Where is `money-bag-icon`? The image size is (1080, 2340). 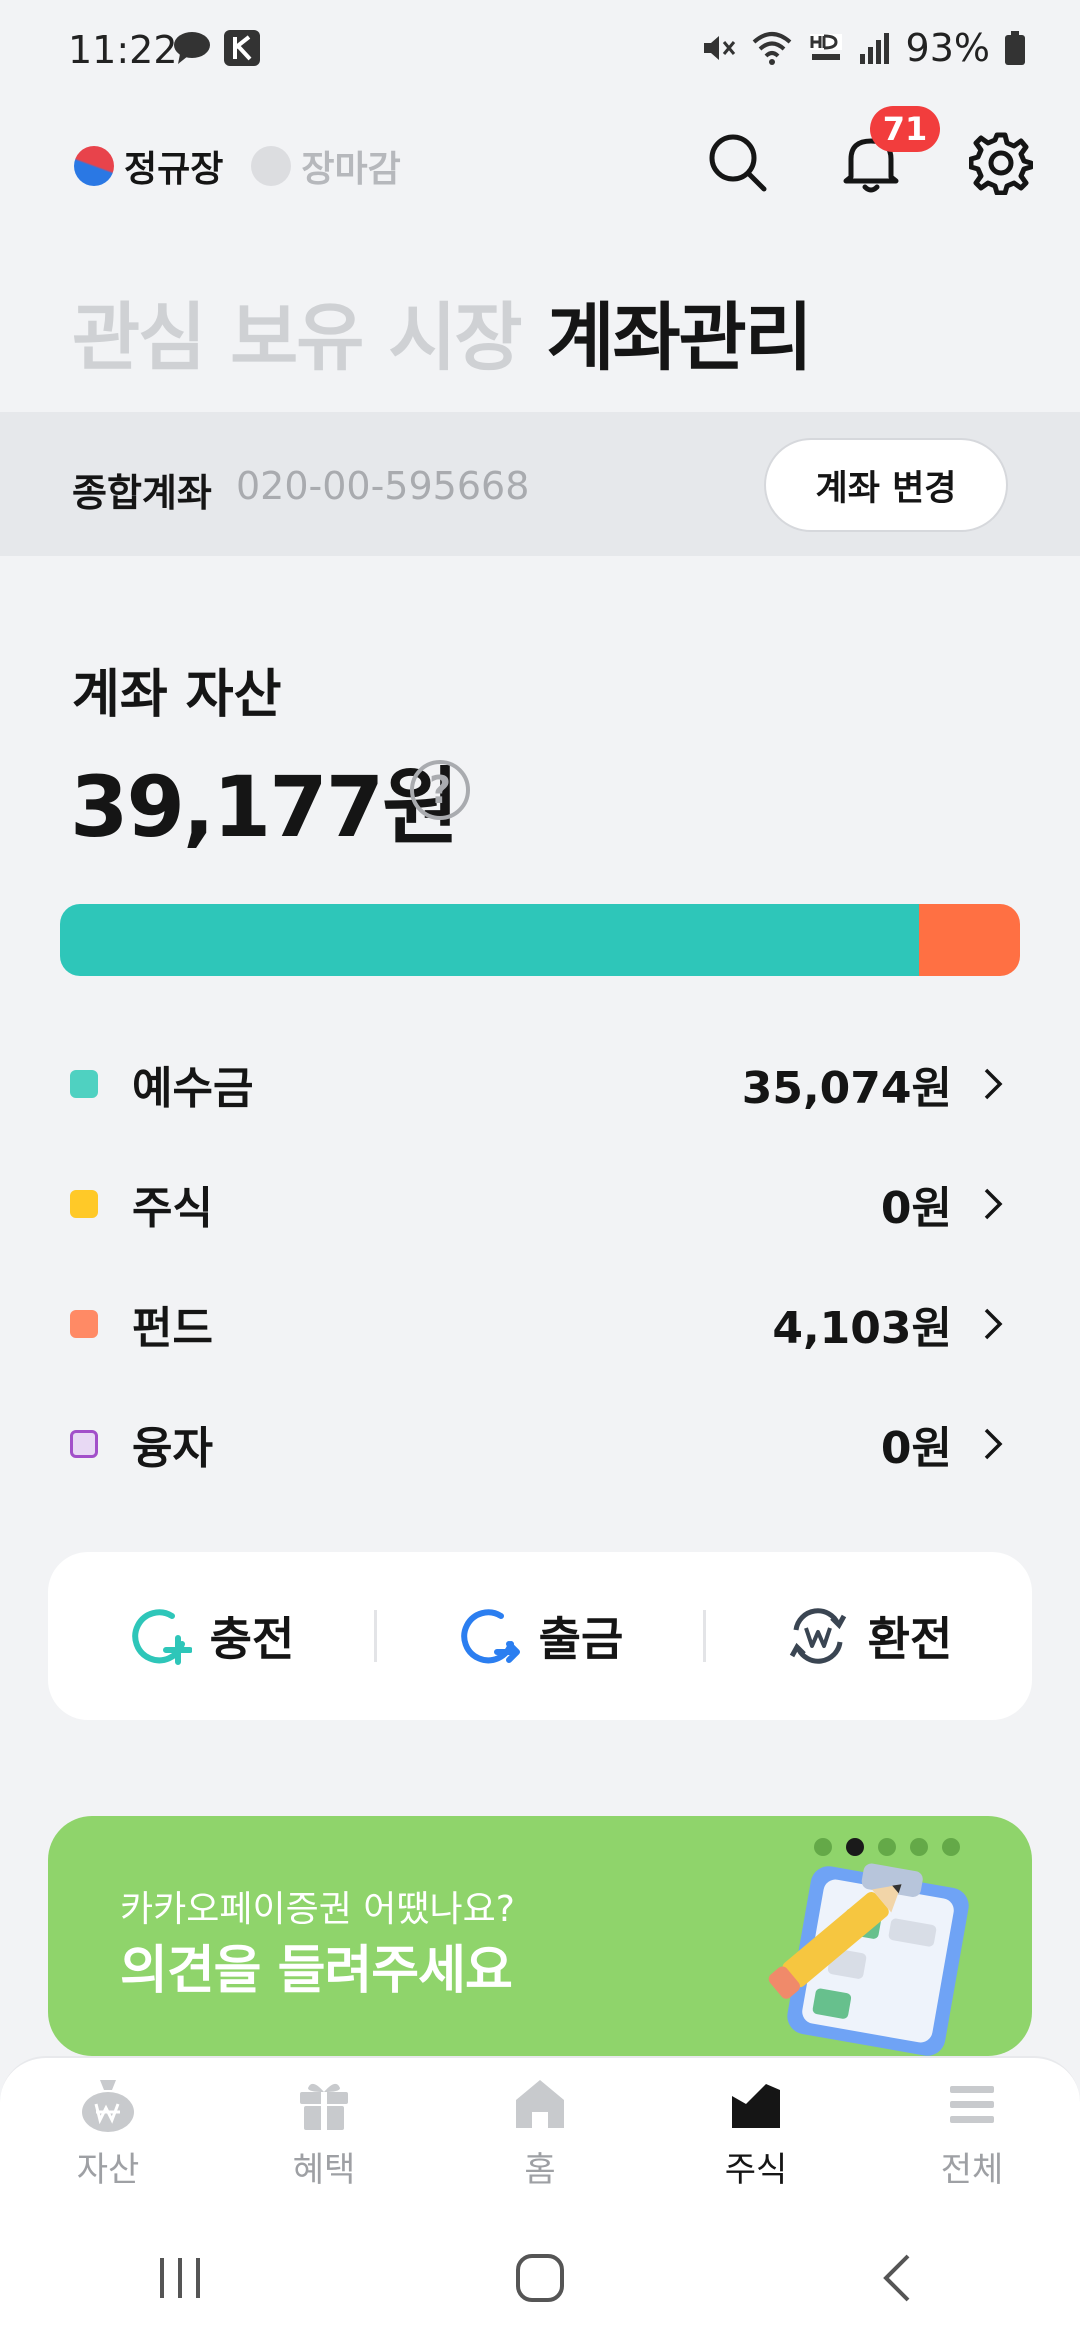 money-bag-icon is located at coordinates (108, 2106).